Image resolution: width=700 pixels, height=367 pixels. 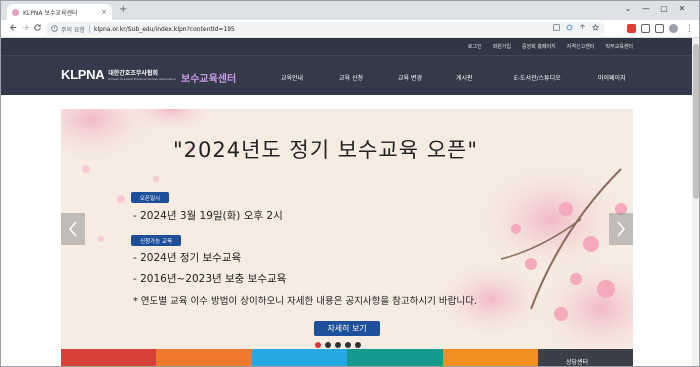 What do you see at coordinates (696, 121) in the screenshot?
I see `scrollbar-thumb` at bounding box center [696, 121].